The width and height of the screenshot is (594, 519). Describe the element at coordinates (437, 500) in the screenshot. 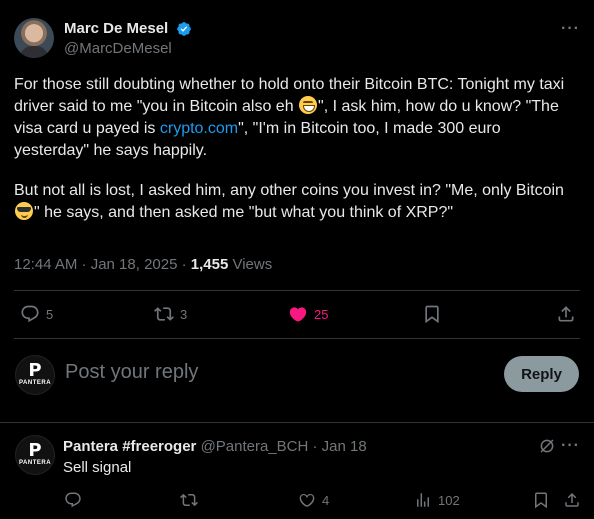

I see `reply-views-action: 102` at that location.